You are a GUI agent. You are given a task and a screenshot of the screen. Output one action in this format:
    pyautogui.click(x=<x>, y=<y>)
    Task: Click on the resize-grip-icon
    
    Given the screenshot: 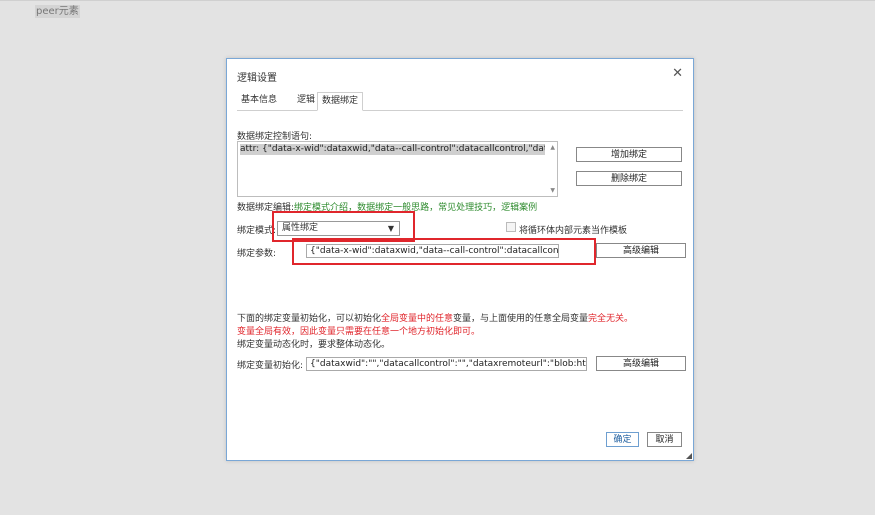 What is the action you would take?
    pyautogui.click(x=689, y=456)
    